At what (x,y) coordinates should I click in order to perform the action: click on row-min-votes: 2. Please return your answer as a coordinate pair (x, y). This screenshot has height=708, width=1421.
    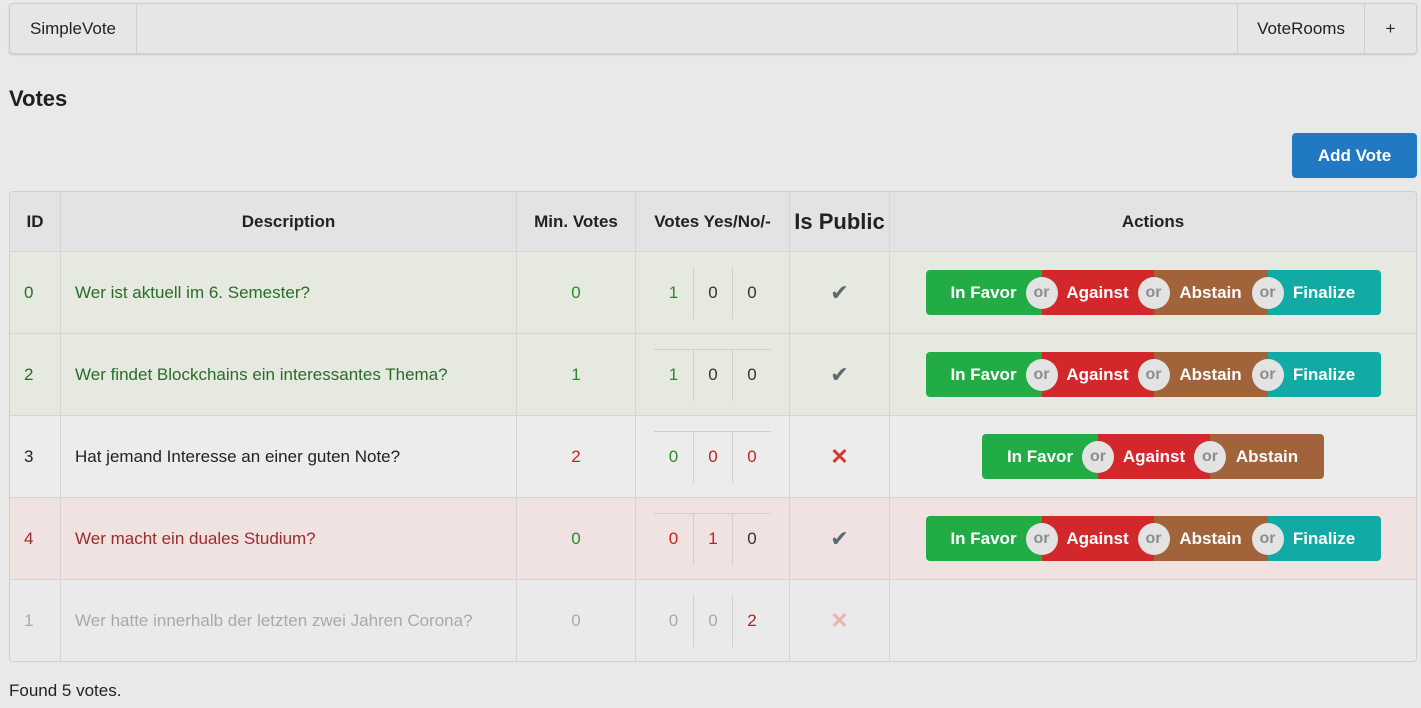
    Looking at the image, I should click on (575, 456).